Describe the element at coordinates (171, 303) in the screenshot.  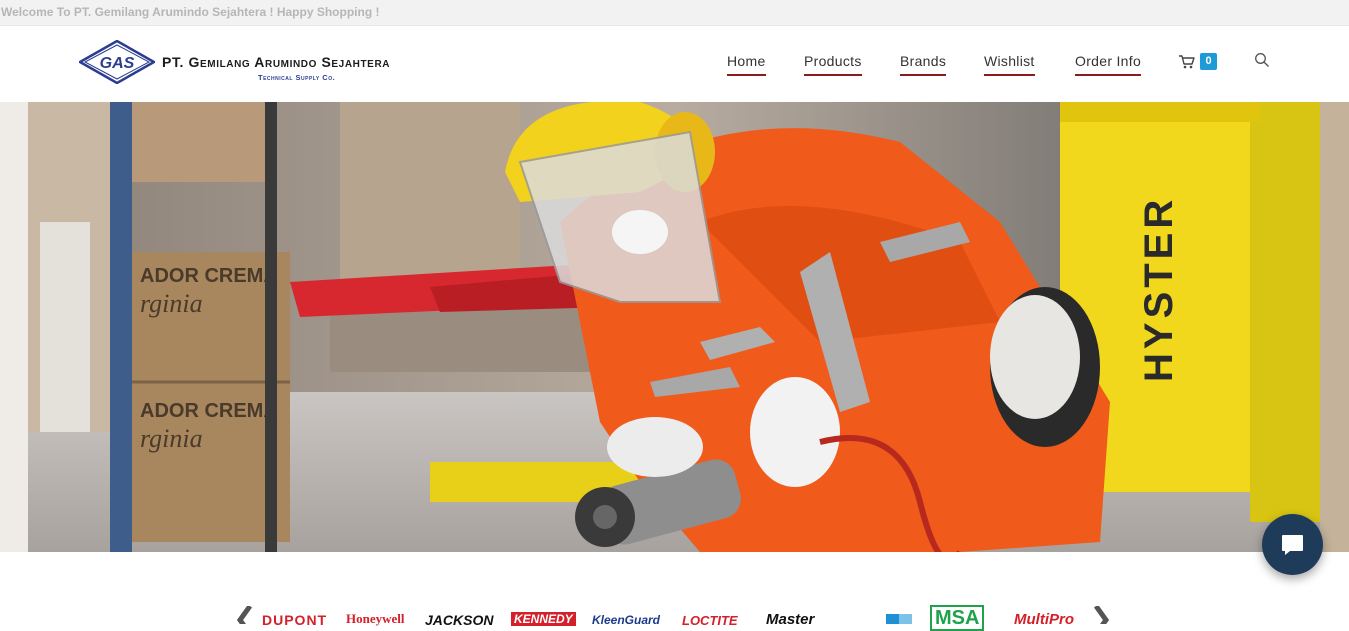
I see `box-label-2: rginia` at that location.